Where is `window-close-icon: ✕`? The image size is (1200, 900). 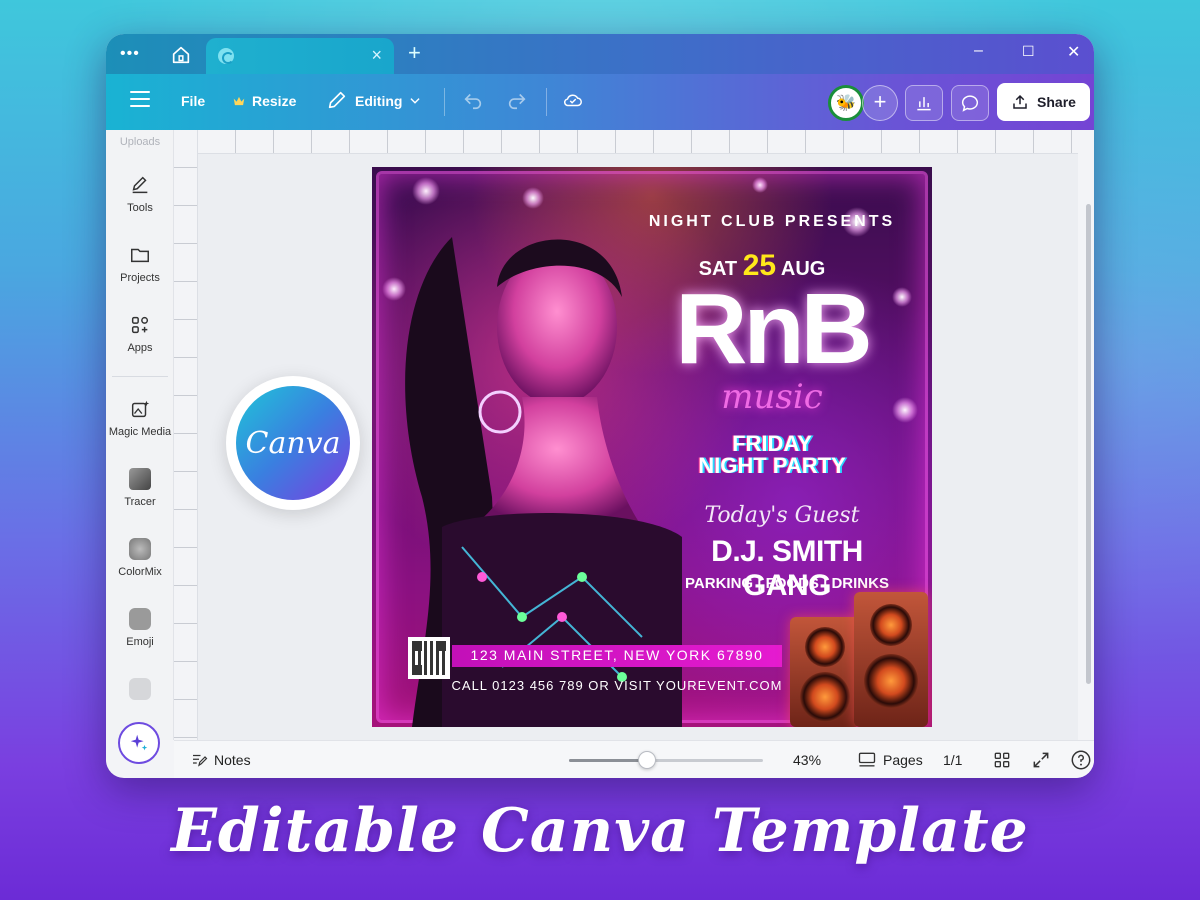 window-close-icon: ✕ is located at coordinates (1073, 52).